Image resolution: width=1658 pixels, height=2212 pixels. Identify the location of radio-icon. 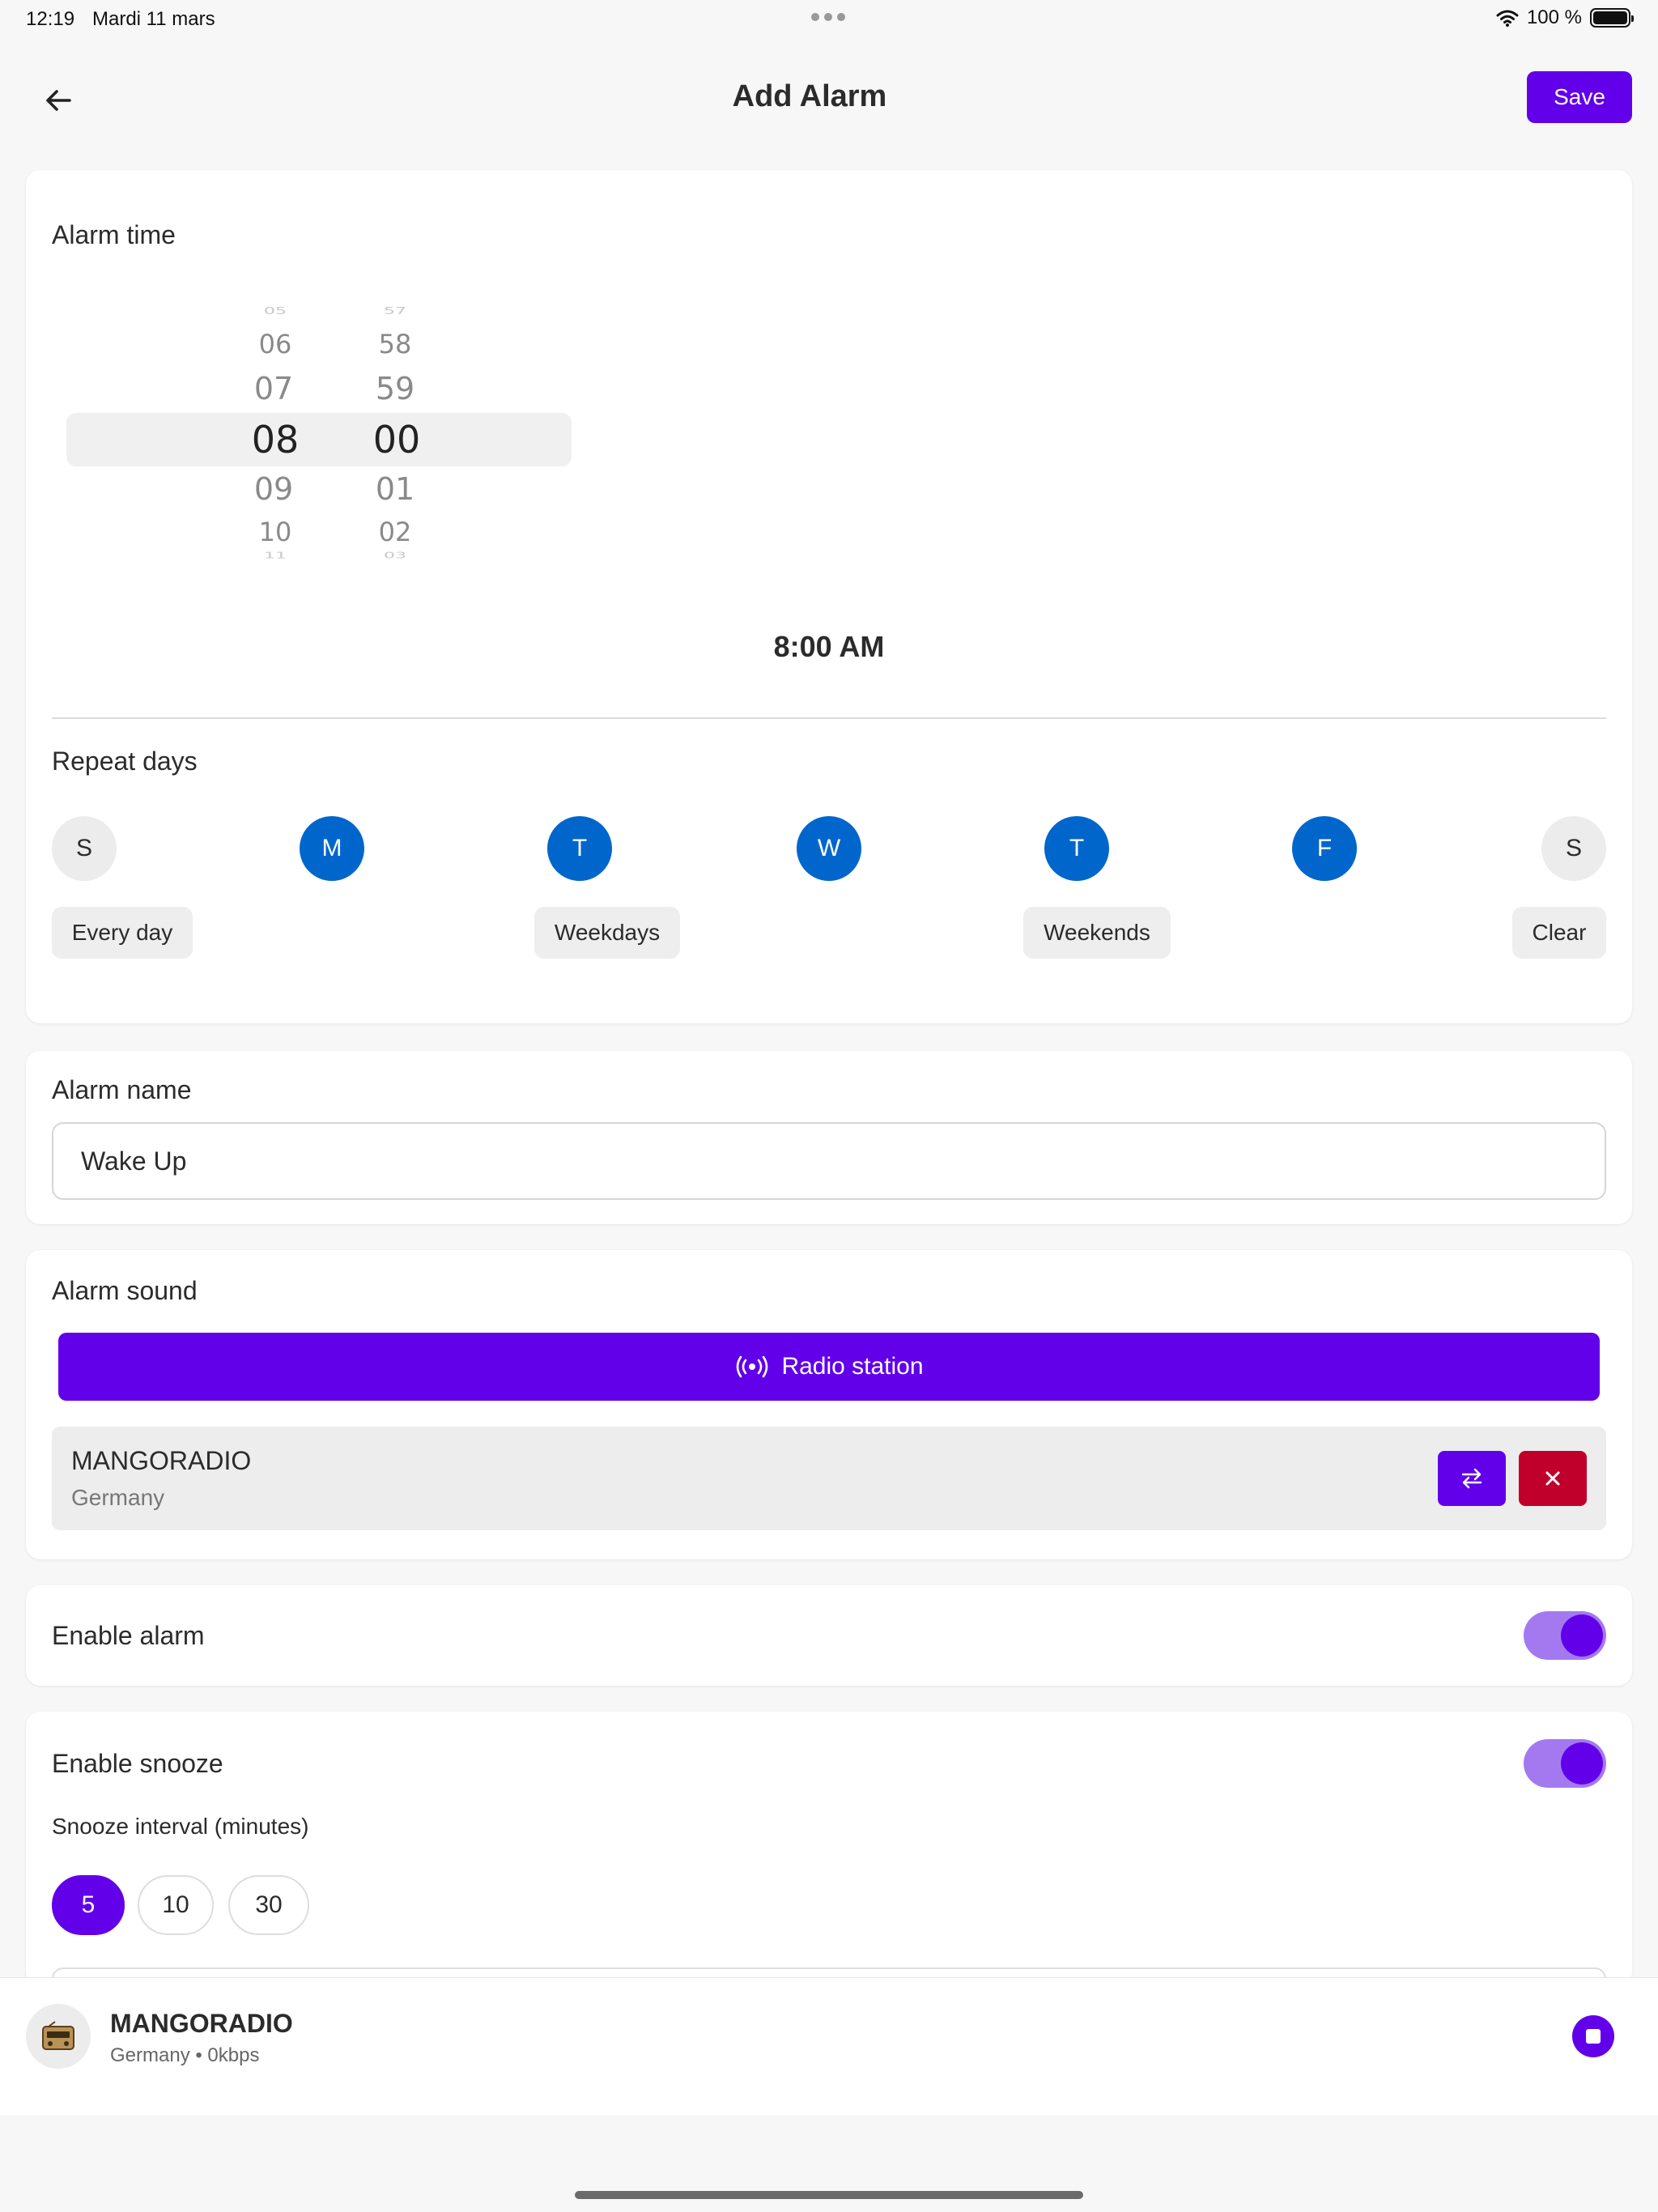
(58, 2036).